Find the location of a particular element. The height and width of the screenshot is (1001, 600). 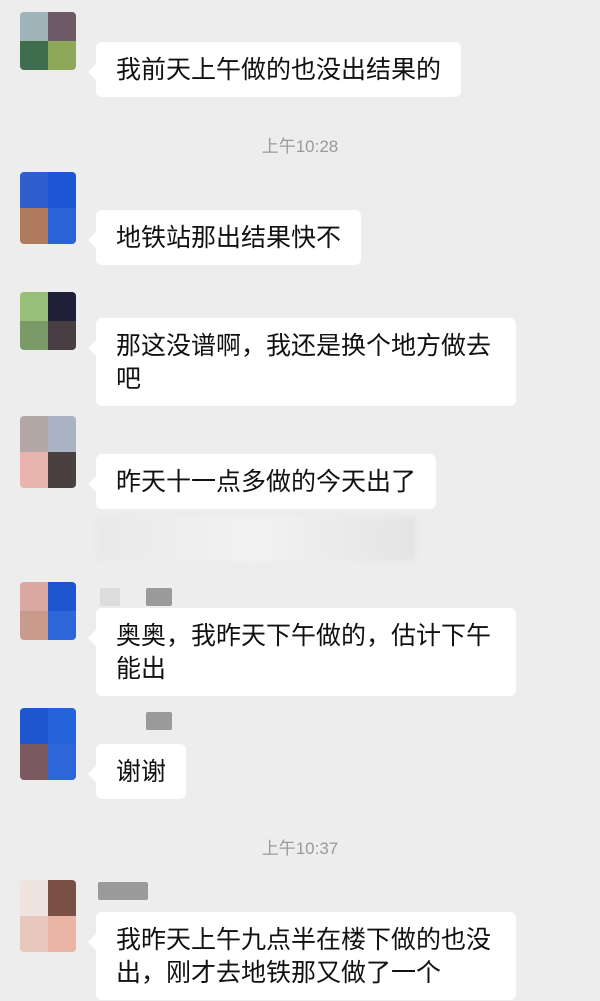

message-text: 那这没谱啊，我还是换个地方做去 吧 is located at coordinates (304, 362).